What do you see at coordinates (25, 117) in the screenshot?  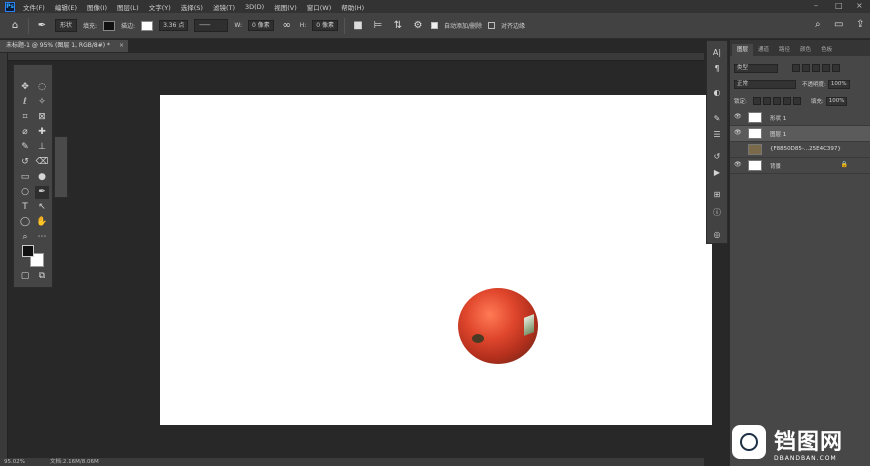 I see `crop-tool-icon: ⌗` at bounding box center [25, 117].